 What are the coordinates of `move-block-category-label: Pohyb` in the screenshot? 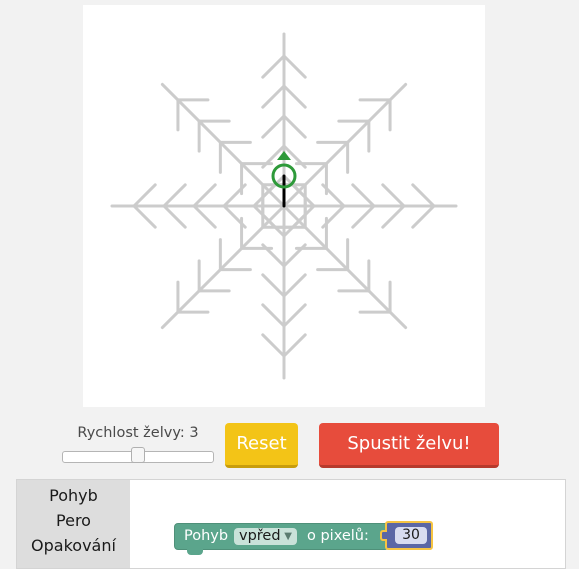 It's located at (206, 536).